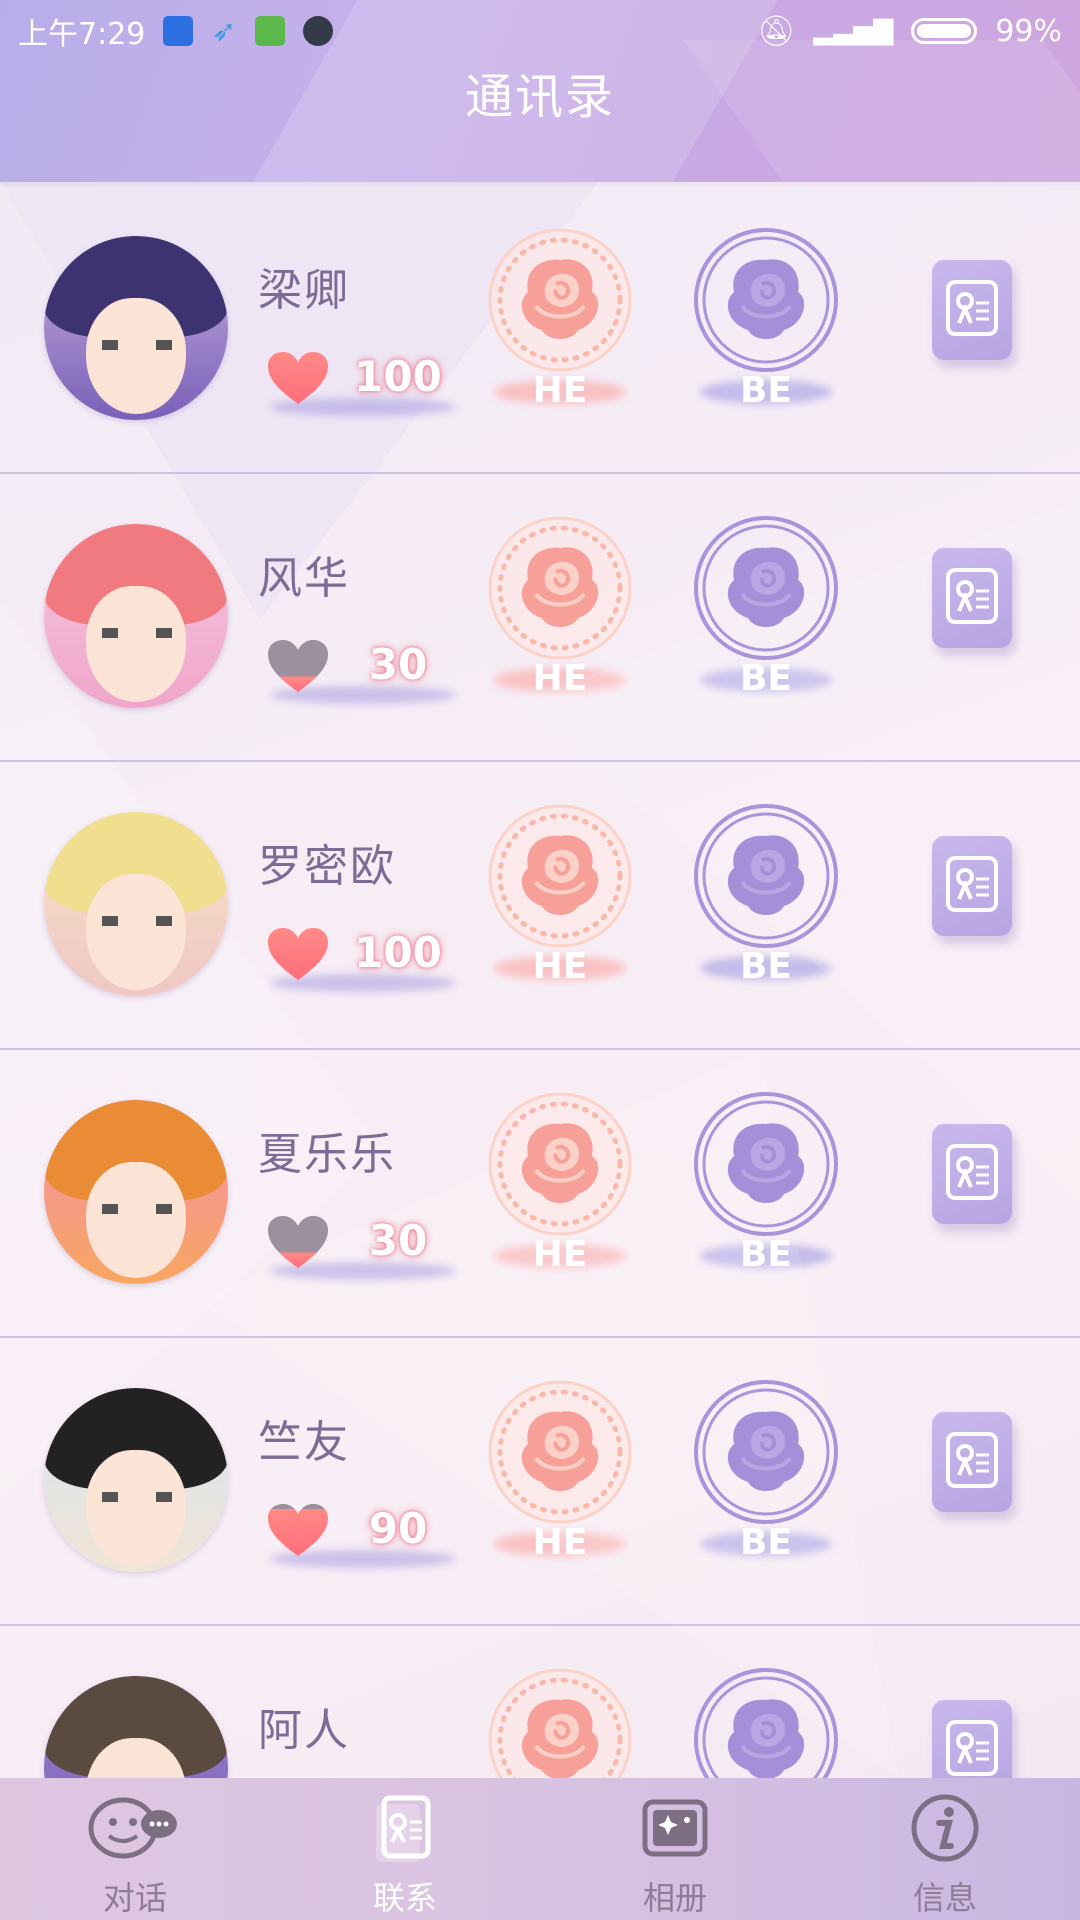 This screenshot has height=1920, width=1080. I want to click on contact-name: 罗密欧, so click(327, 866).